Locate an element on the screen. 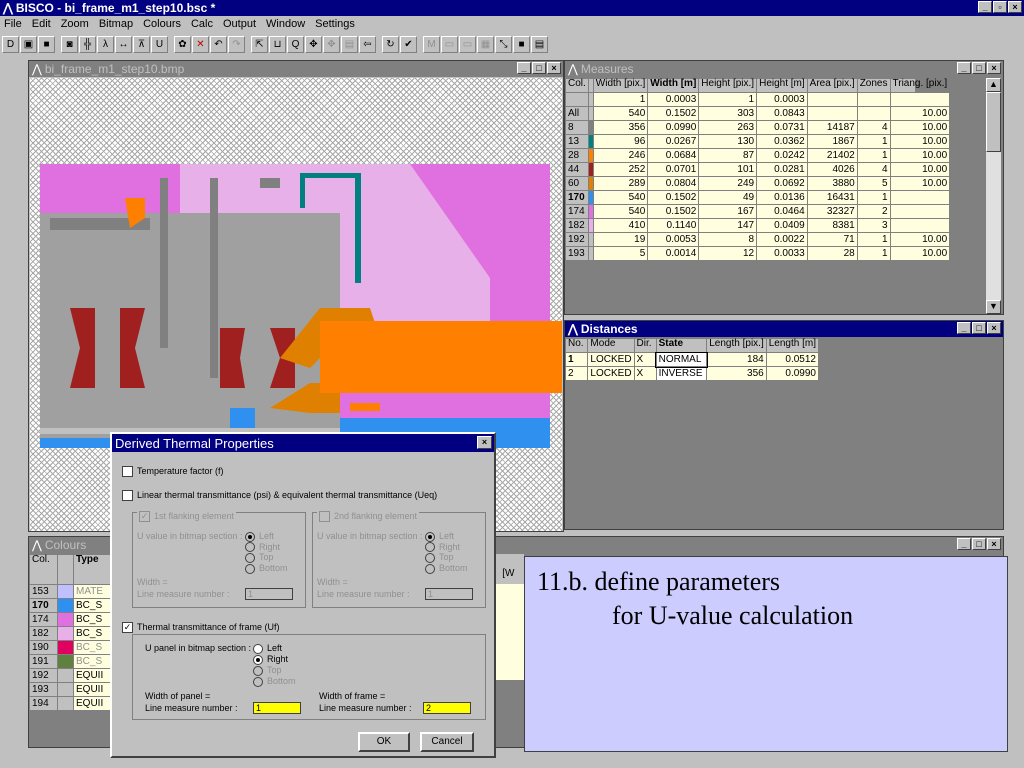  second-left-radio: Left is located at coordinates (446, 536).